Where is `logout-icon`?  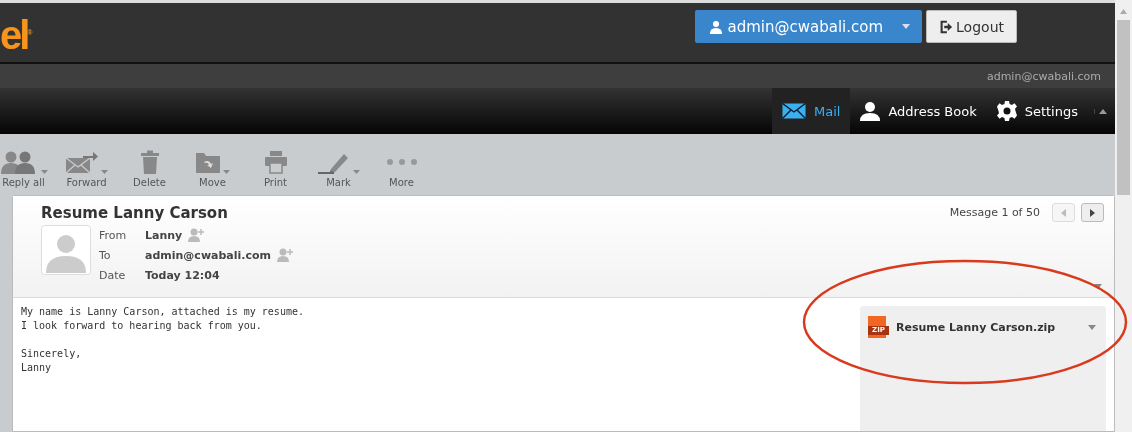 logout-icon is located at coordinates (946, 26).